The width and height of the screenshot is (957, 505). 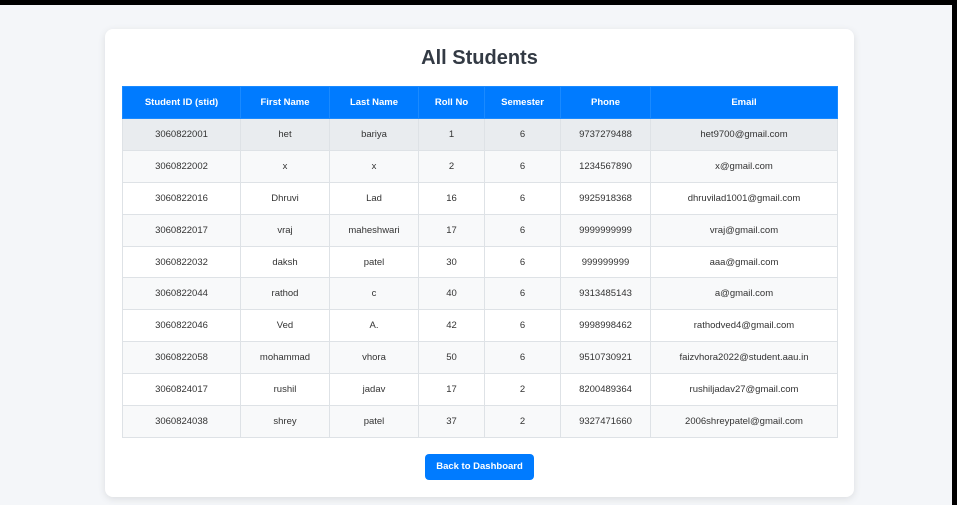 What do you see at coordinates (374, 166) in the screenshot?
I see `cell-last-name: x` at bounding box center [374, 166].